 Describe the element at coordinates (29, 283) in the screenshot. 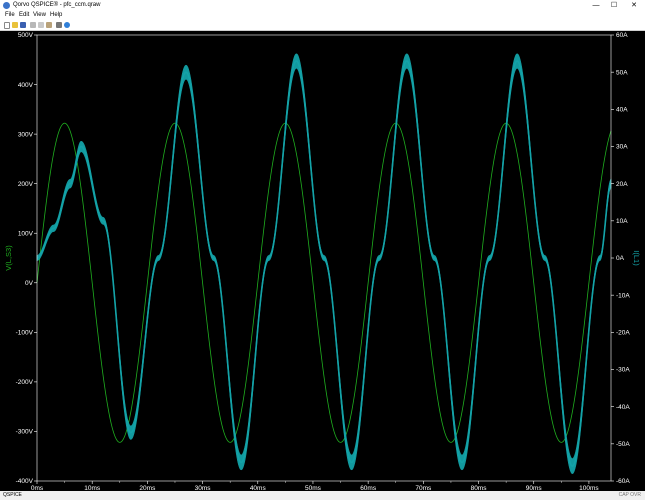

I see `y-left-tick-label: 0V` at that location.